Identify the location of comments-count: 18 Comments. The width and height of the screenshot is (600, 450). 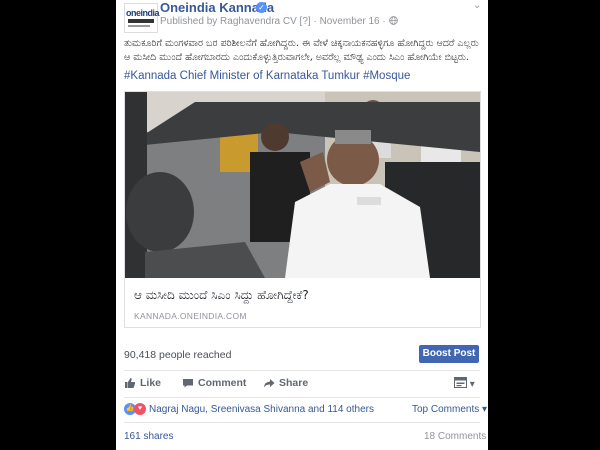
(455, 436).